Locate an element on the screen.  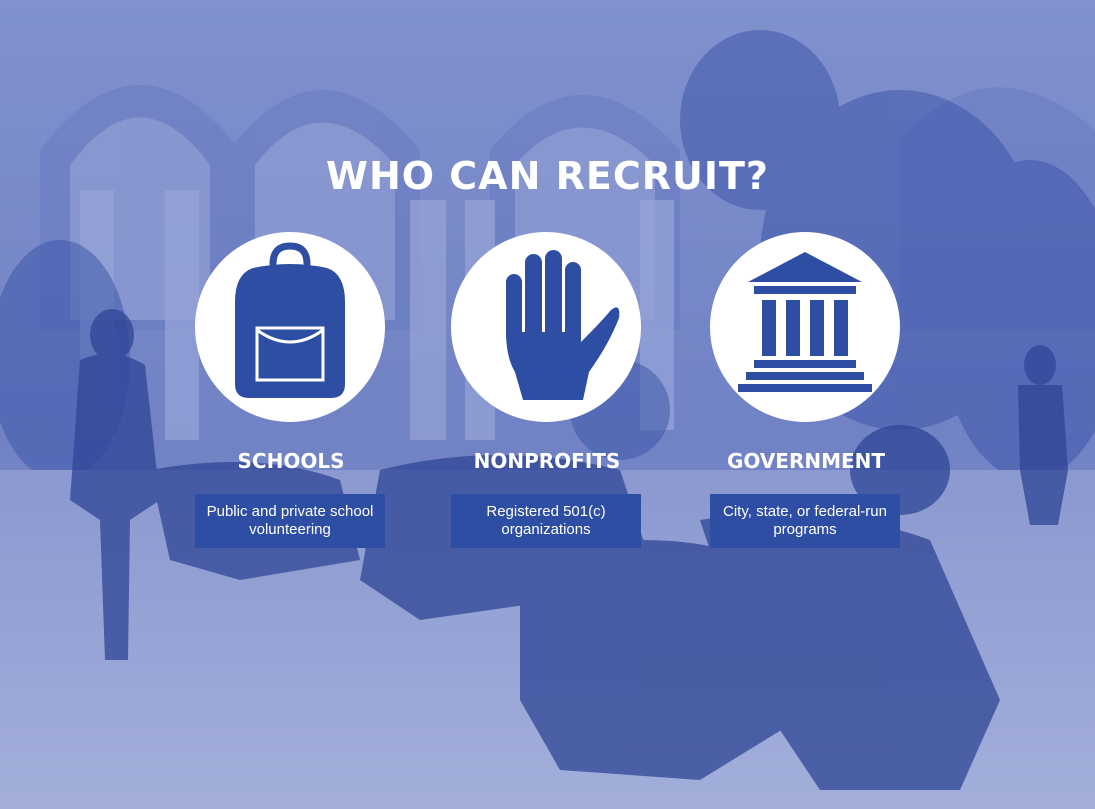
nonprofits-badge is located at coordinates (546, 327).